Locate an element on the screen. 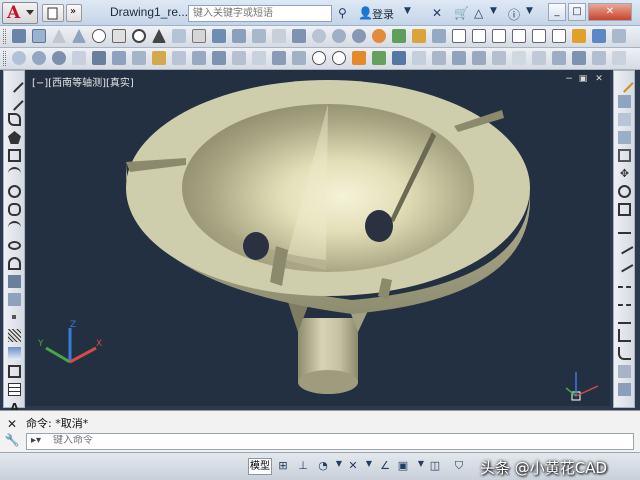 The width and height of the screenshot is (640, 480). rotate-faces-icon is located at coordinates (199, 58).